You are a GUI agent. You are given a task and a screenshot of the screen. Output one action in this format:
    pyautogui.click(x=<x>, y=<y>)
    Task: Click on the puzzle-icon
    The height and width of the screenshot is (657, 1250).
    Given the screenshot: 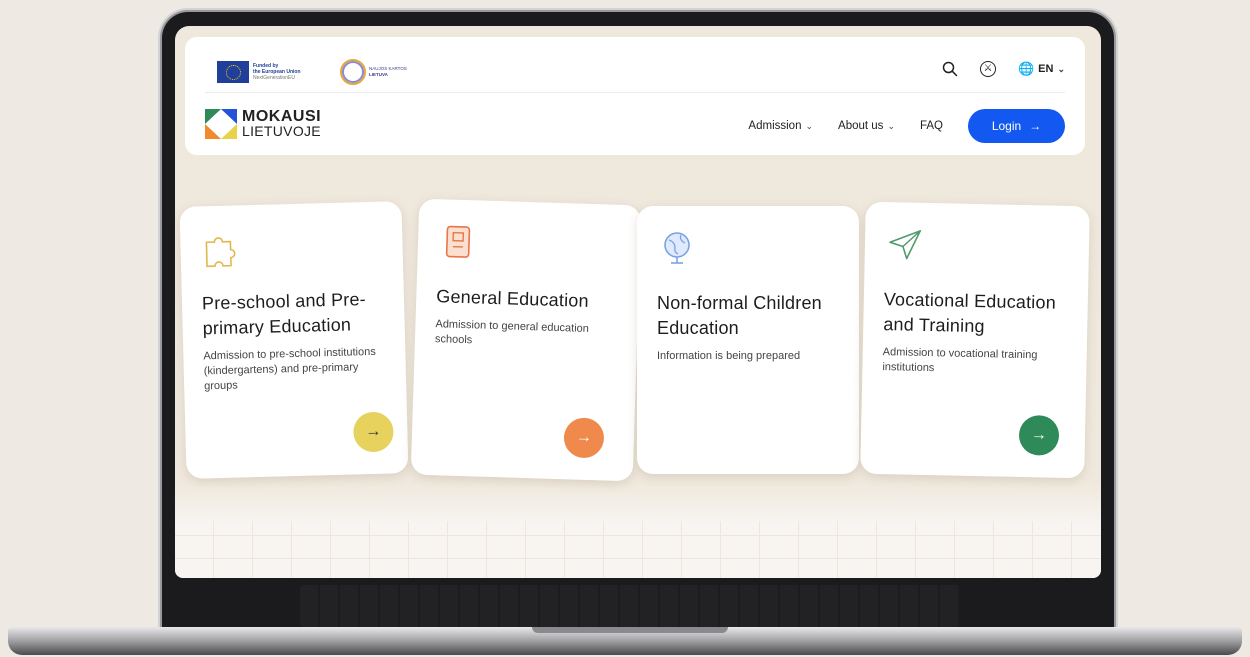 What is the action you would take?
    pyautogui.click(x=220, y=252)
    